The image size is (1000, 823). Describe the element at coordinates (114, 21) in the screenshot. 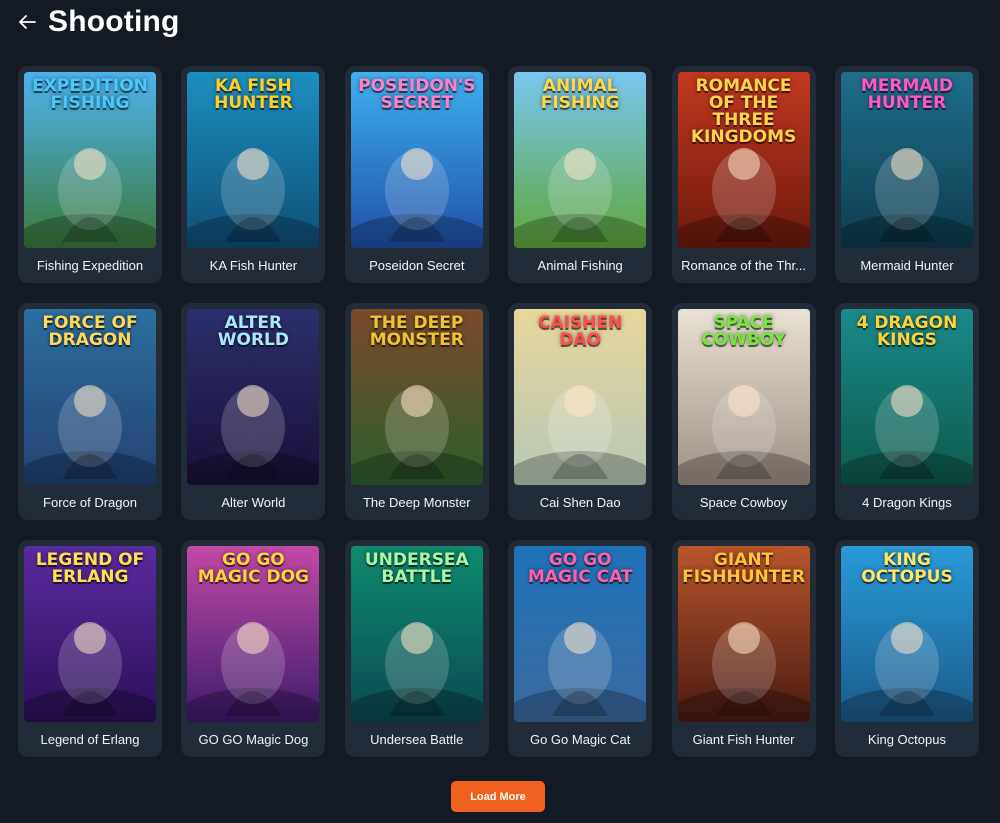

I see `page-title: Shooting` at that location.